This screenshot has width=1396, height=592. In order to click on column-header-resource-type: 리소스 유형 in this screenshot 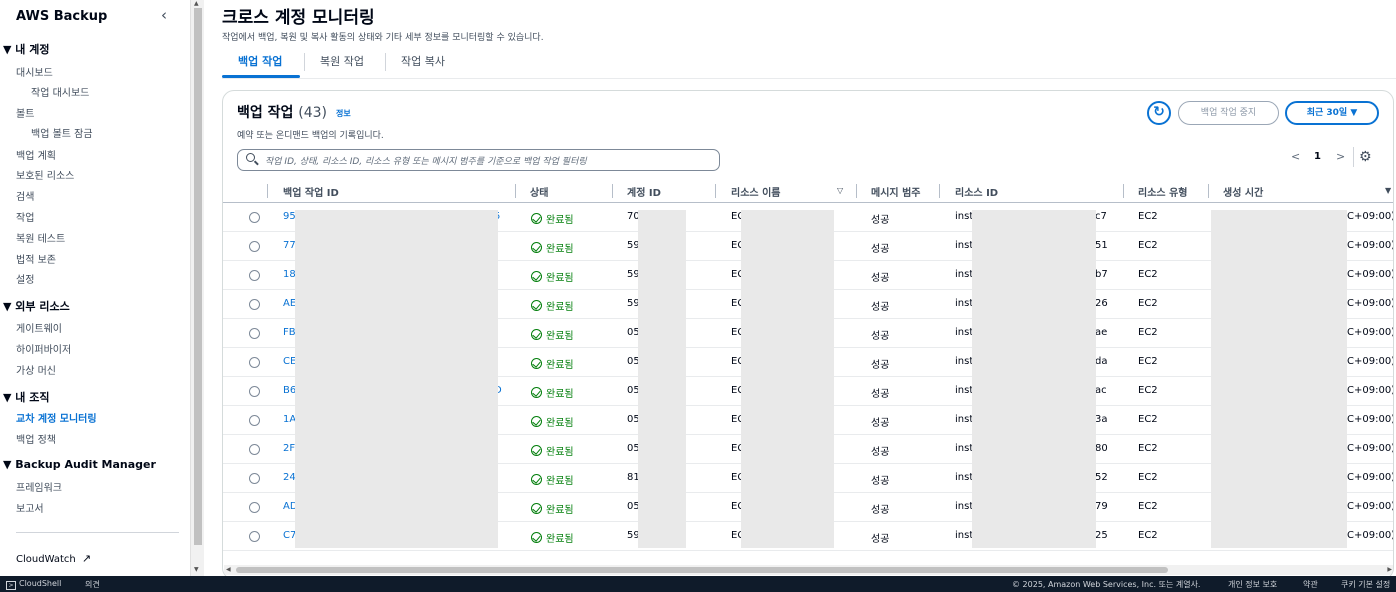, I will do `click(1162, 191)`.